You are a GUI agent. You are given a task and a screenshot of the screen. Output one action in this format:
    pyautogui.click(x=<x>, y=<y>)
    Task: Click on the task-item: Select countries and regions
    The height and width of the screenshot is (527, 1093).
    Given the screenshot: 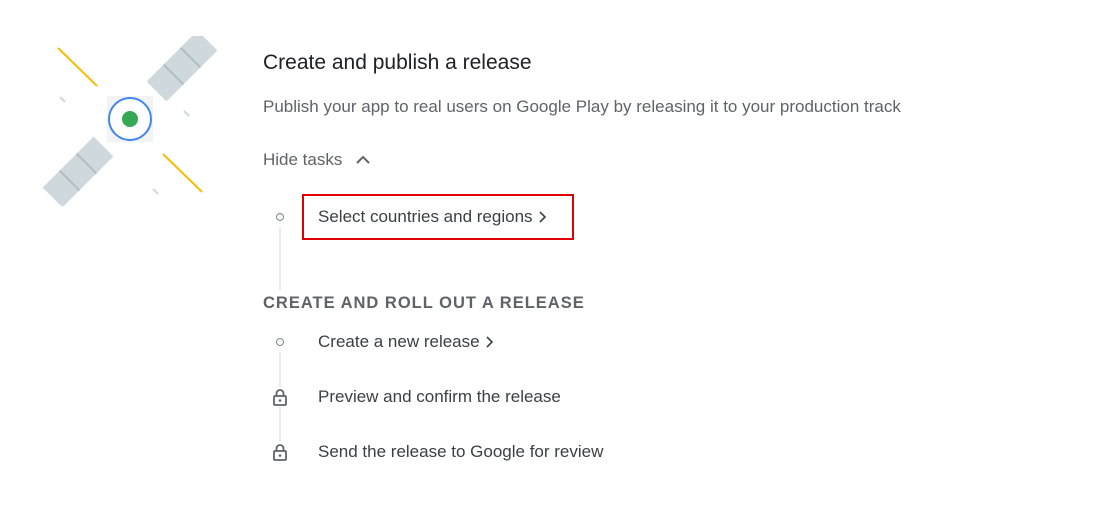 What is the action you would take?
    pyautogui.click(x=409, y=217)
    